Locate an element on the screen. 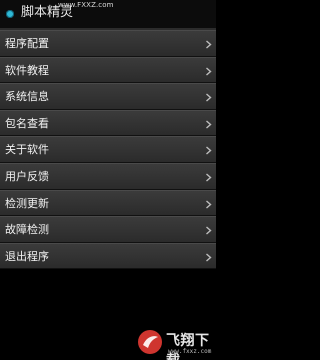  menu-item-check-update: 检测更新 is located at coordinates (108, 203).